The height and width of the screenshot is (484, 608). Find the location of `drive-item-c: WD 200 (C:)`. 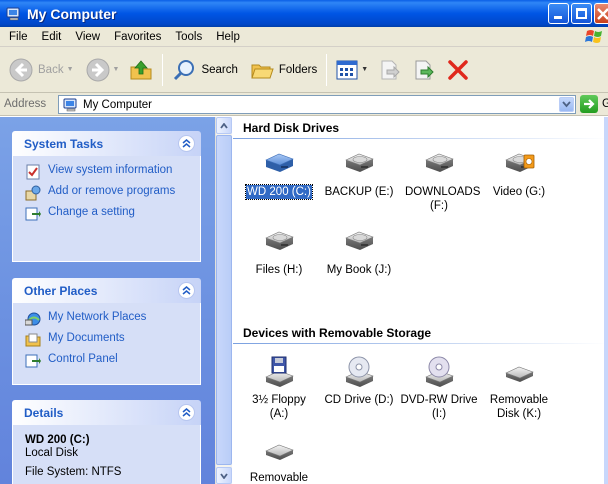

drive-item-c: WD 200 (C:) is located at coordinates (279, 173).